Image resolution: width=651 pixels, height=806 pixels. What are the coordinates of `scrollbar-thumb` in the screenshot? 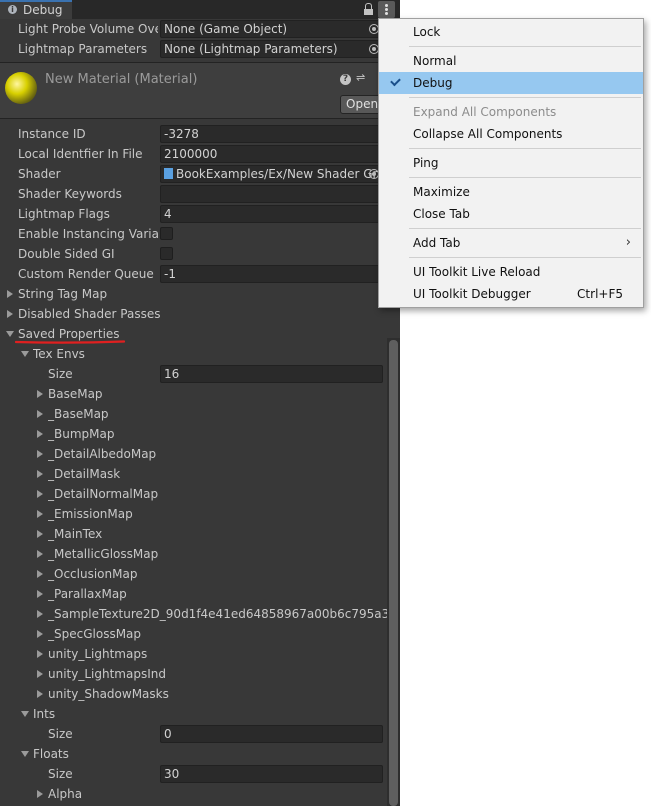 It's located at (393, 573).